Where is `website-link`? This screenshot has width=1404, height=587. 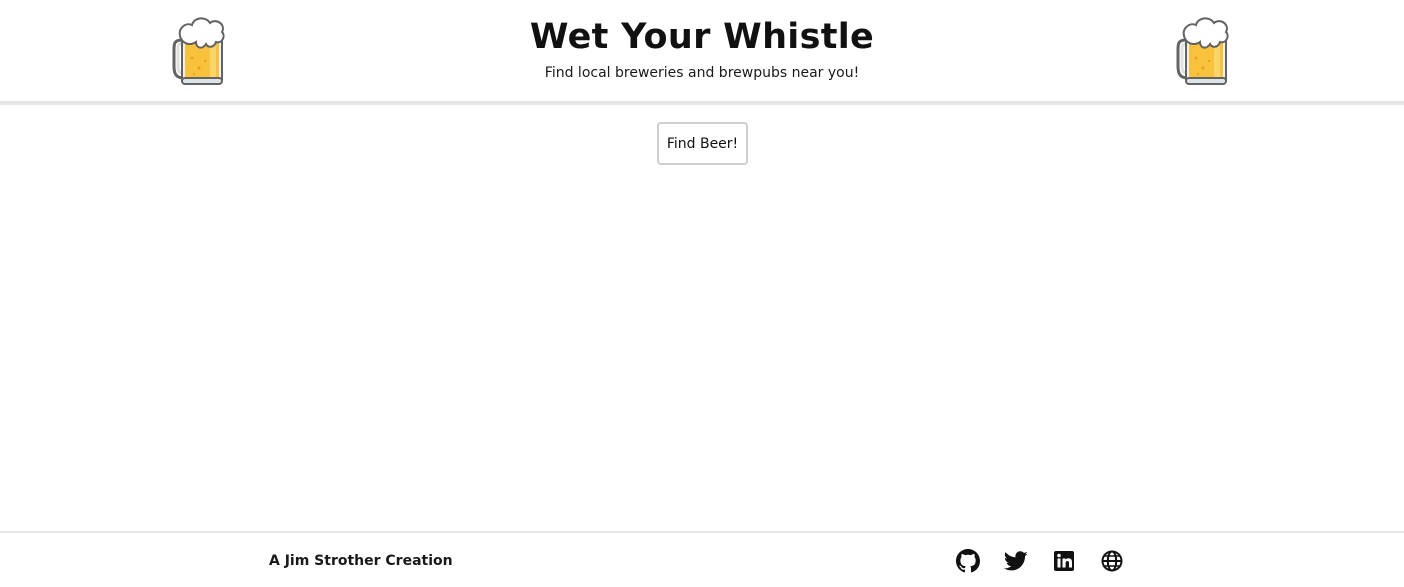 website-link is located at coordinates (1112, 561).